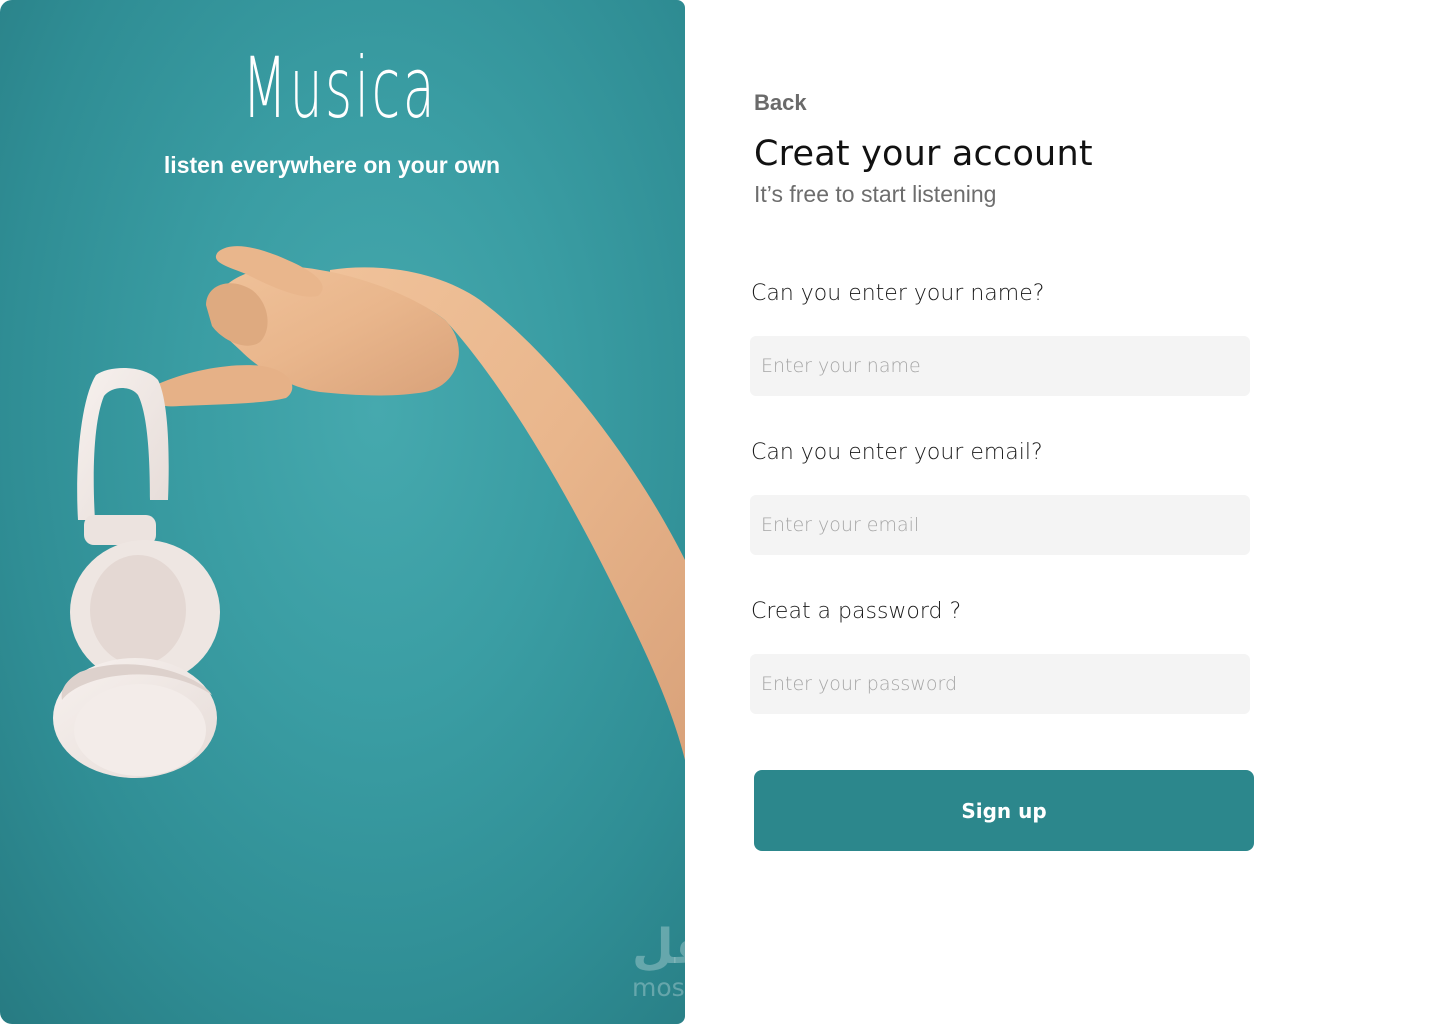 The width and height of the screenshot is (1440, 1024). What do you see at coordinates (780, 103) in the screenshot?
I see `back-link: Back` at bounding box center [780, 103].